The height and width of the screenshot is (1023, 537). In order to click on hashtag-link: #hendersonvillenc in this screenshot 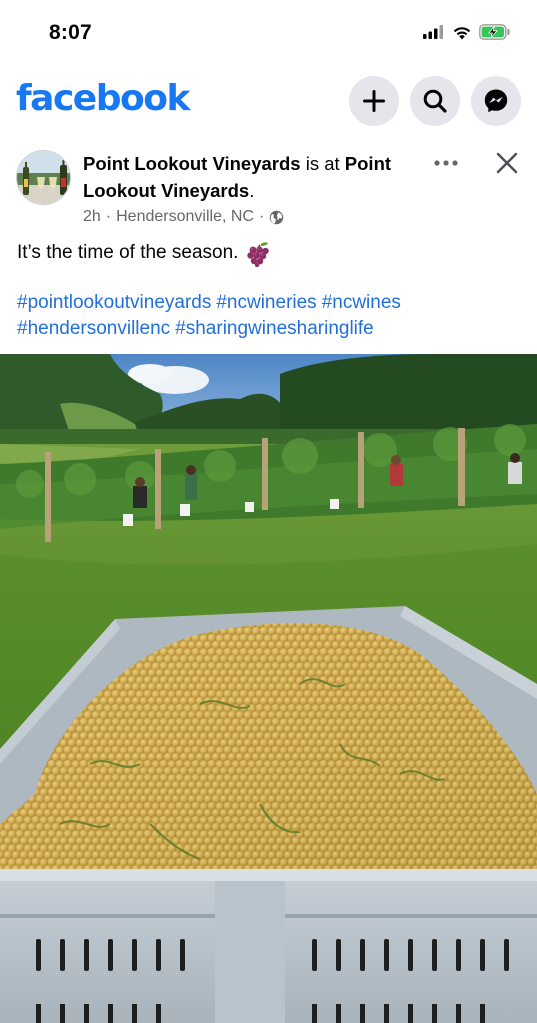, I will do `click(93, 328)`.